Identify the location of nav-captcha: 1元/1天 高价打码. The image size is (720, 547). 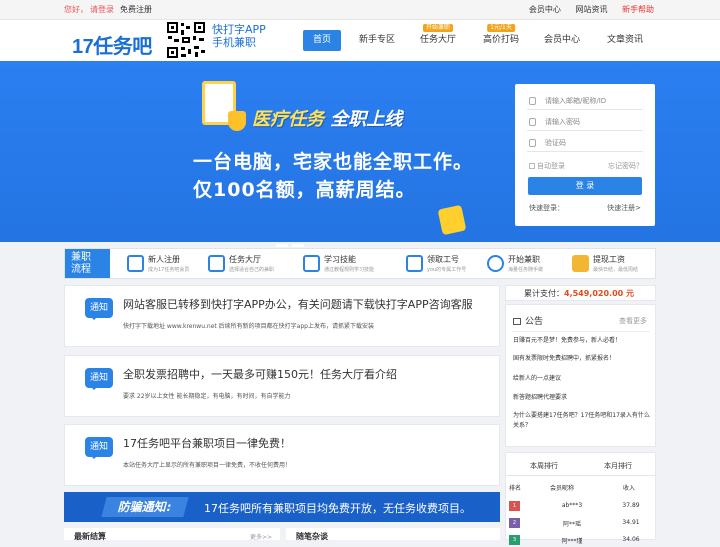
(501, 37).